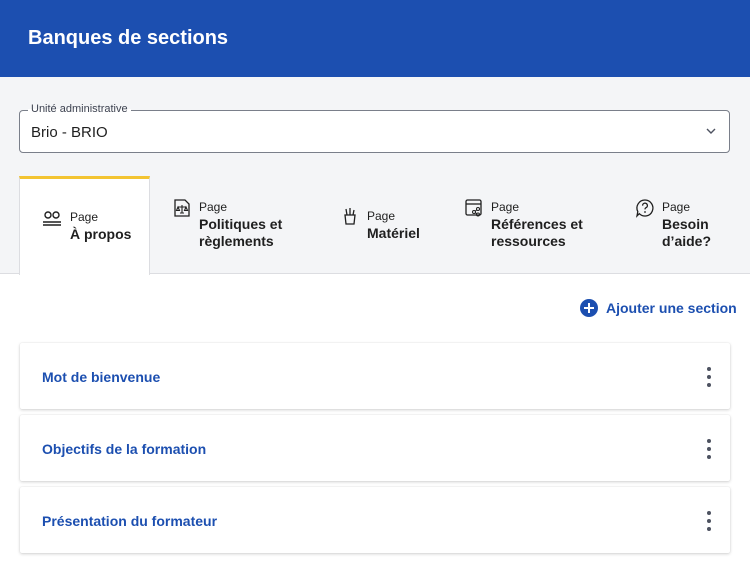 The image size is (750, 571). I want to click on chevron-down-icon, so click(711, 131).